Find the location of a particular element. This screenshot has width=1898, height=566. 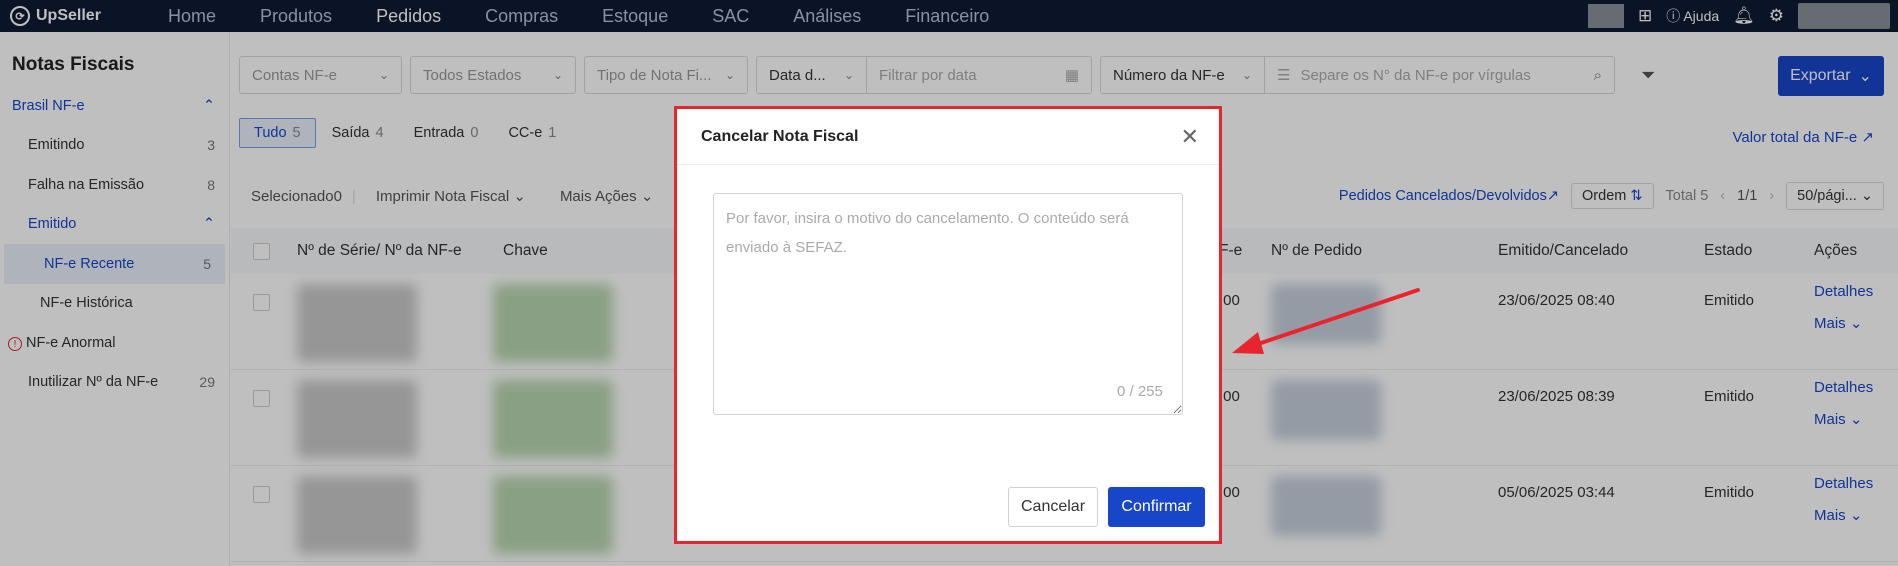

char-counter: 0 / 255 is located at coordinates (1140, 391).